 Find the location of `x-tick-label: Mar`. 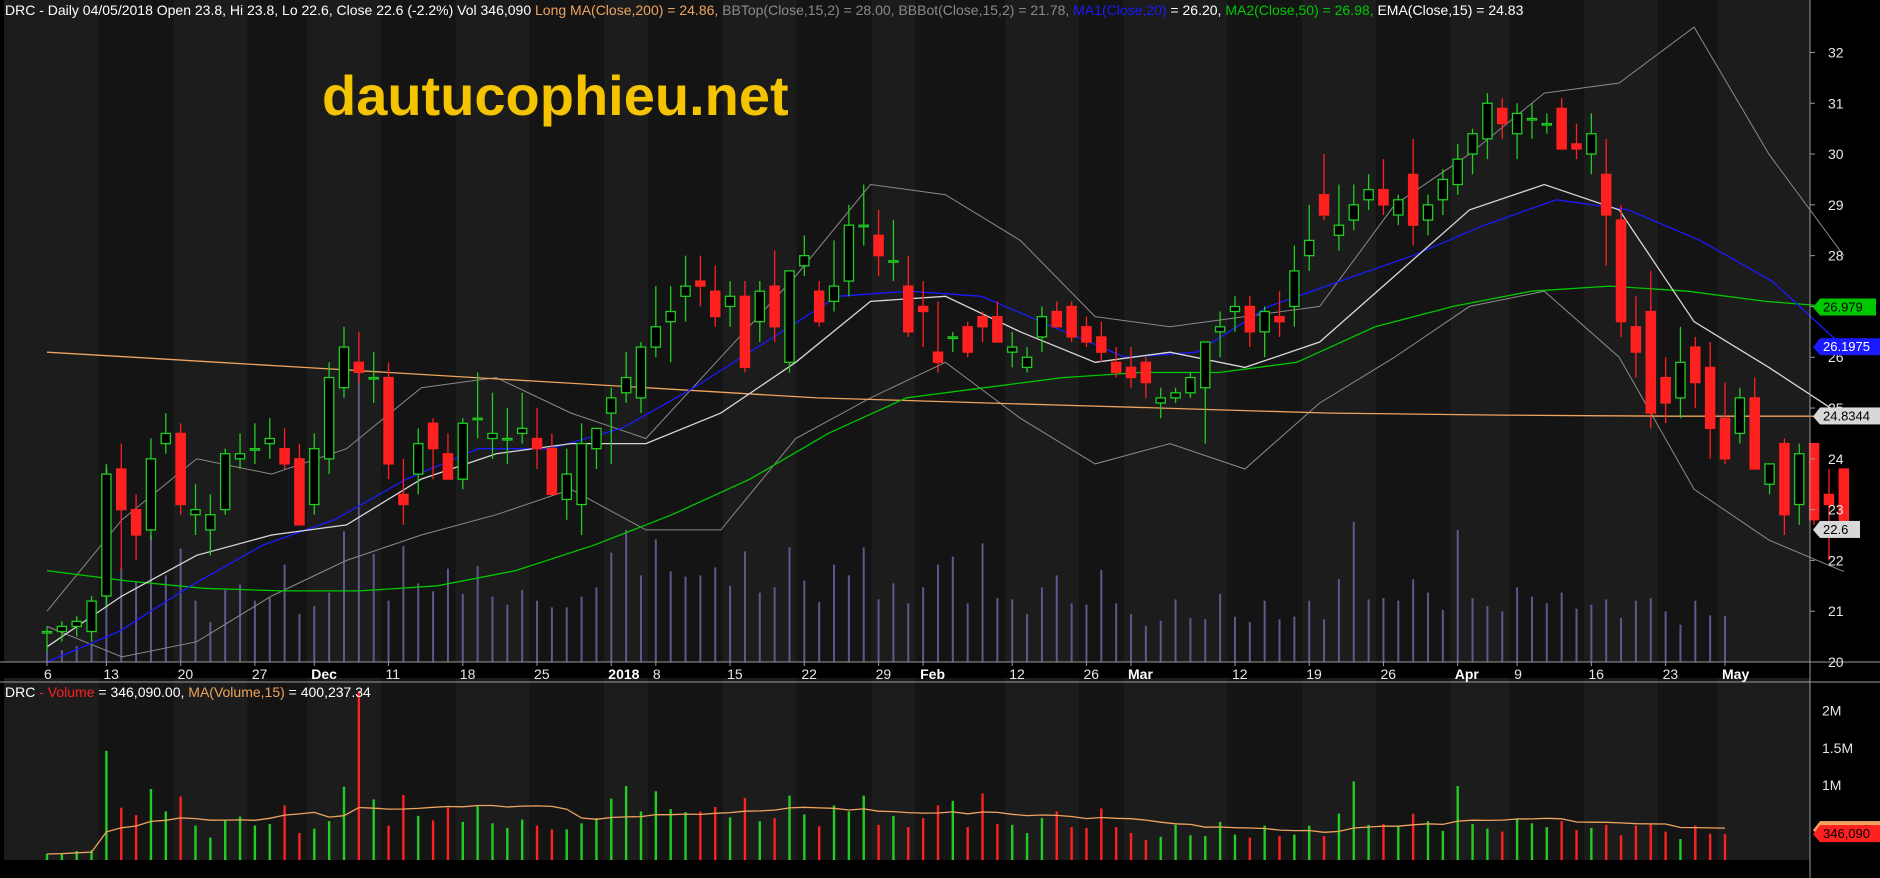

x-tick-label: Mar is located at coordinates (1140, 674).